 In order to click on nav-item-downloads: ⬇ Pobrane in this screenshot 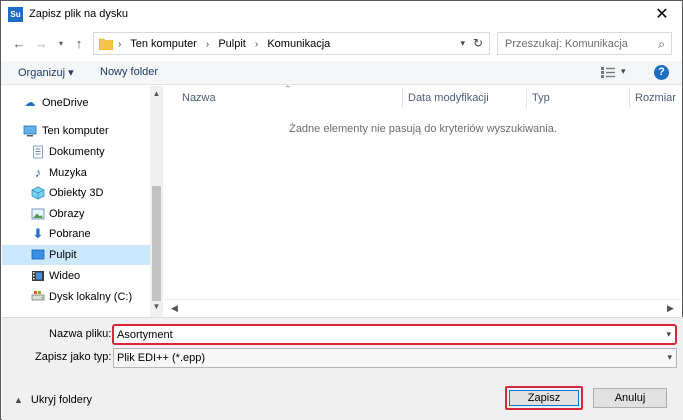, I will do `click(76, 234)`.